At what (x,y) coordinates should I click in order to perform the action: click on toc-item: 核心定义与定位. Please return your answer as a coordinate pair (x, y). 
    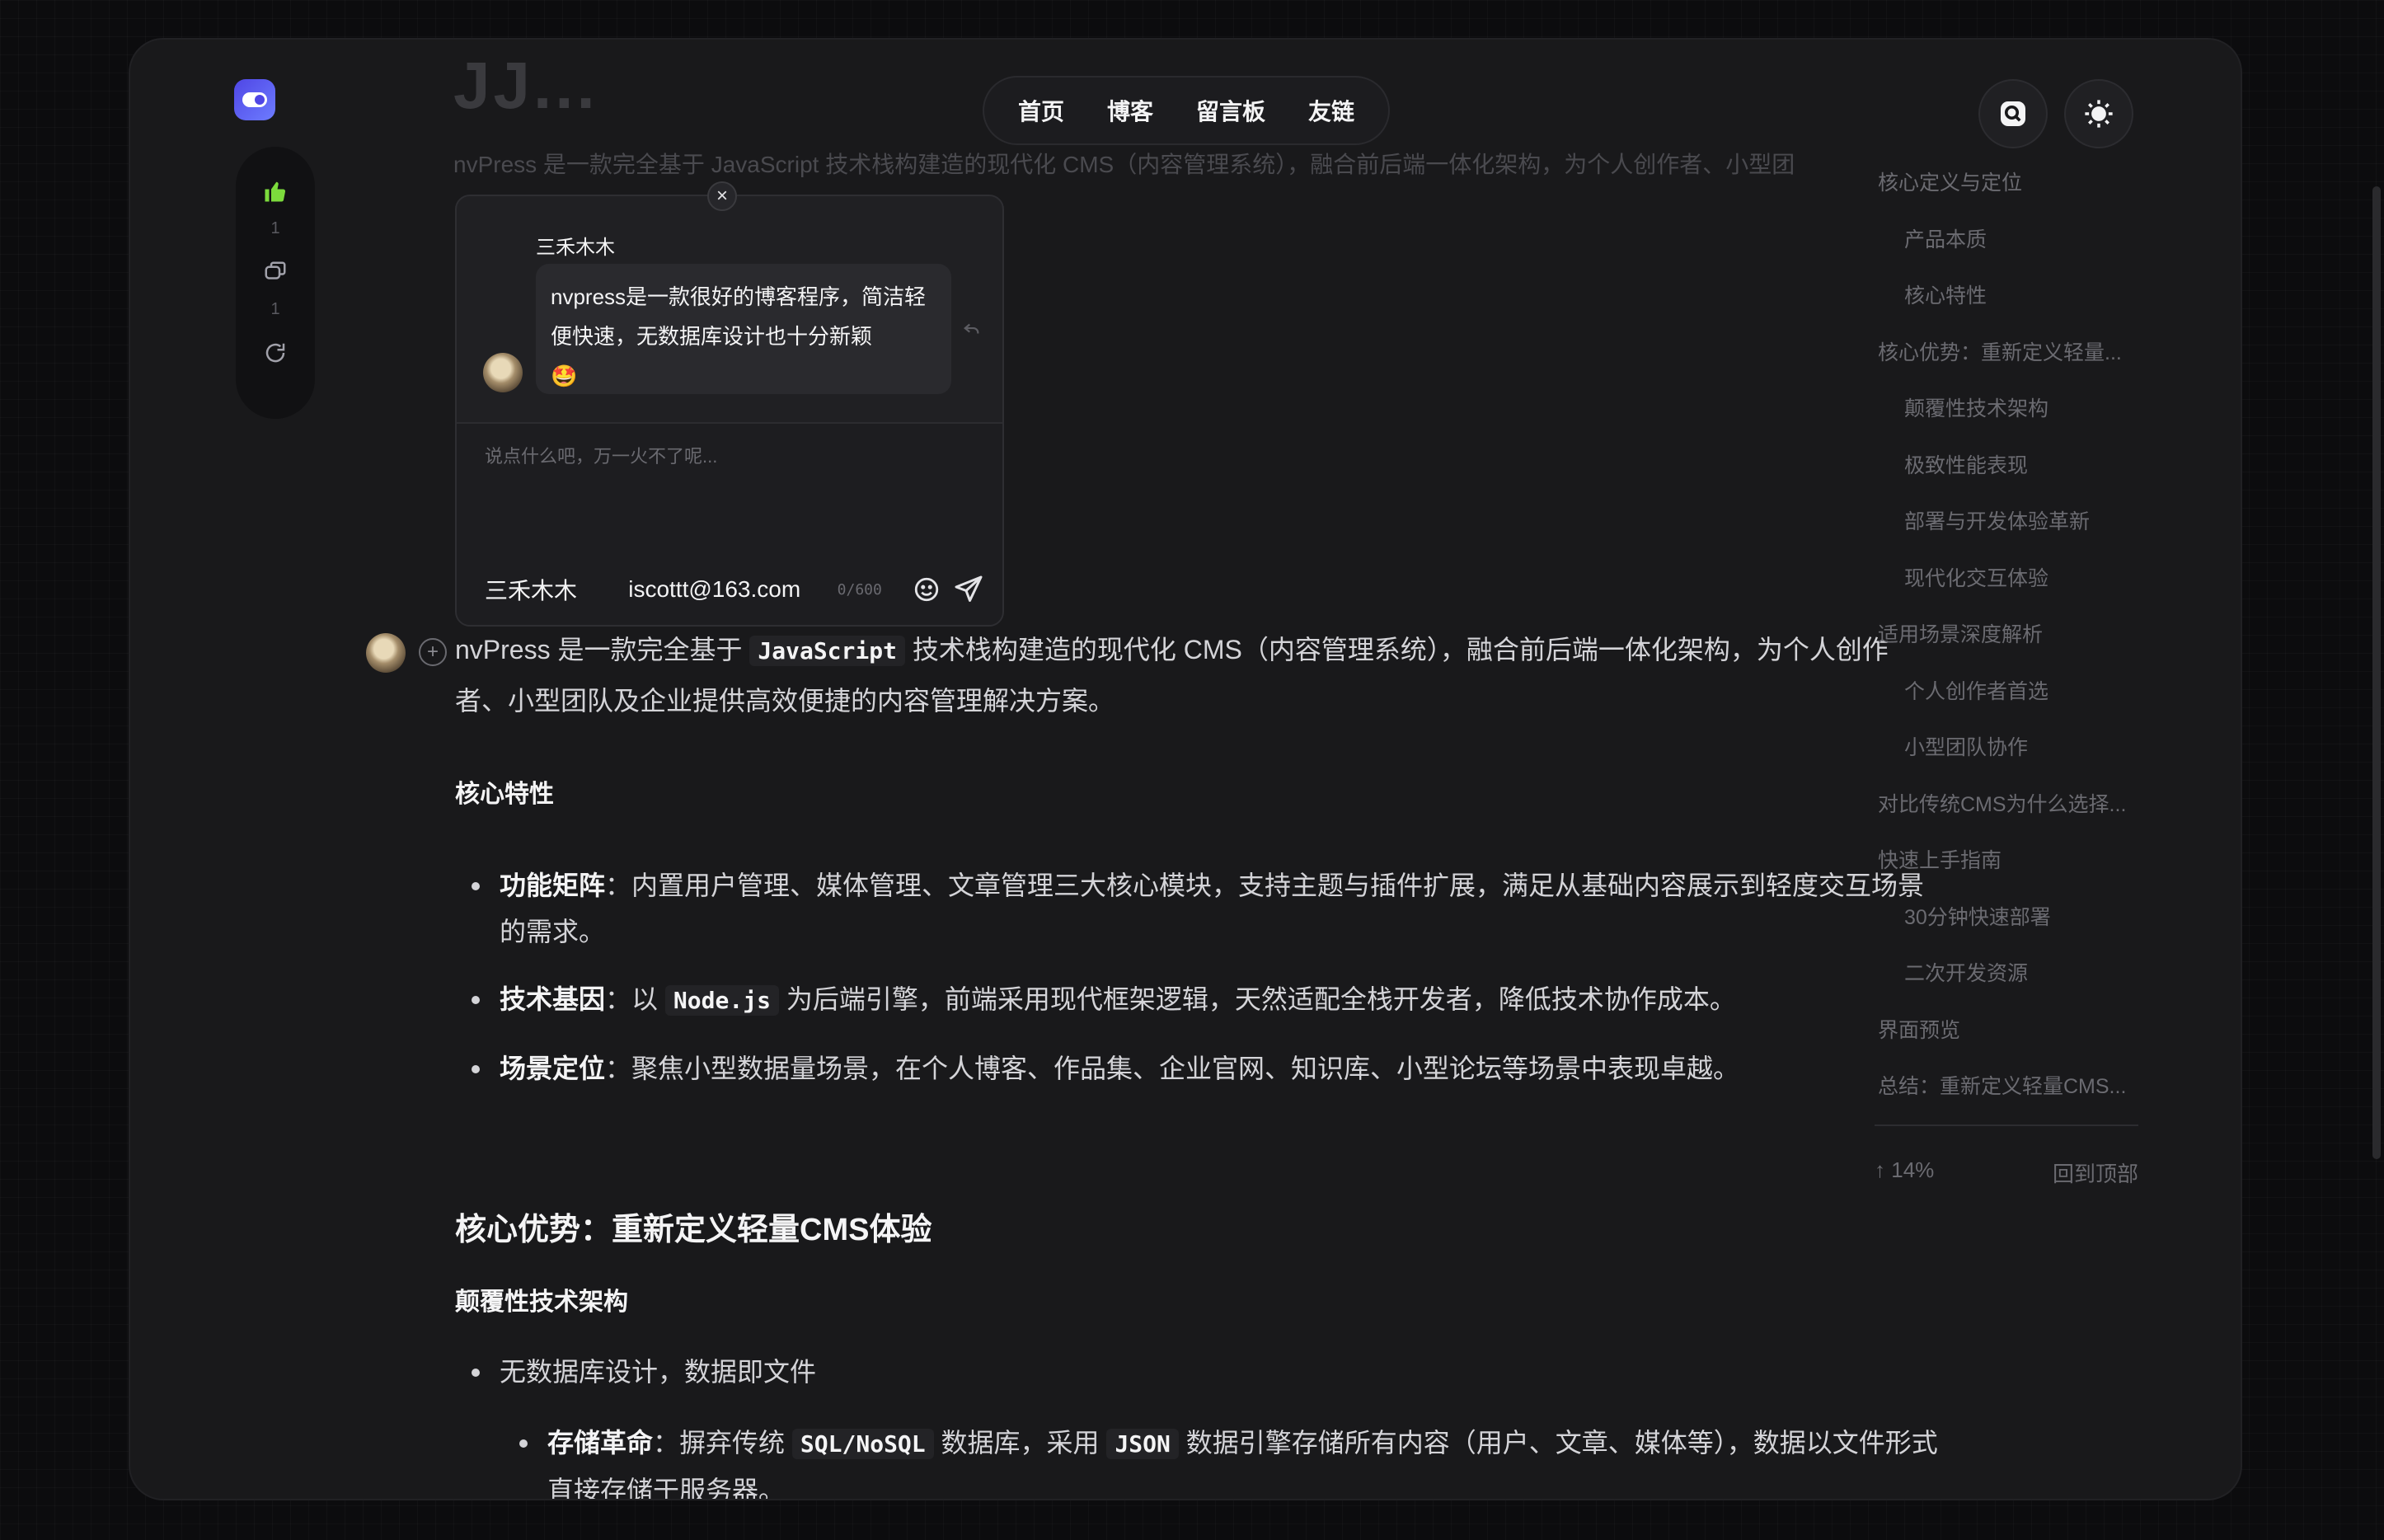
    Looking at the image, I should click on (2014, 184).